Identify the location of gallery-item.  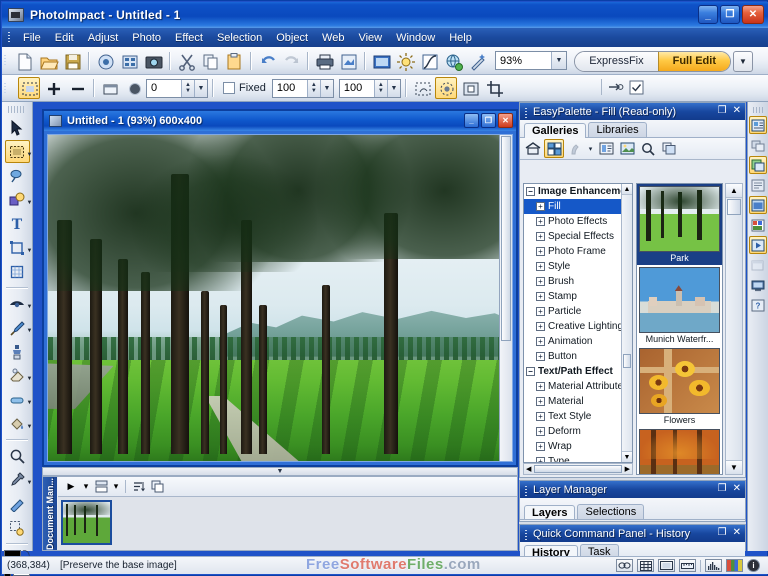
(679, 450).